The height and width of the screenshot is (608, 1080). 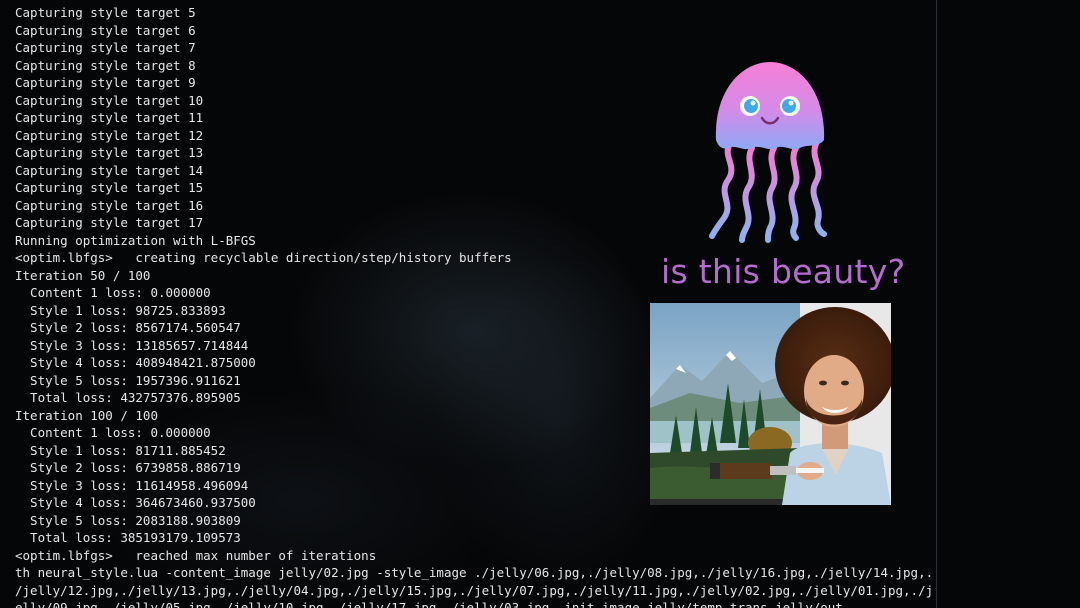 I want to click on painter-portrait-illustration, so click(x=770, y=404).